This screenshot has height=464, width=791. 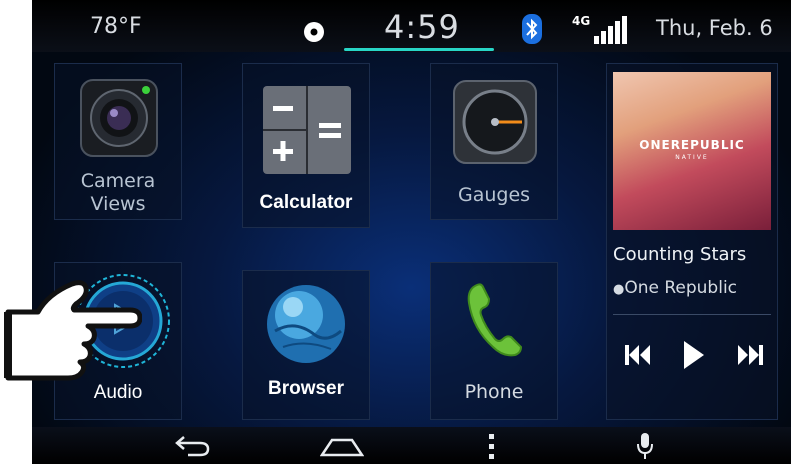 What do you see at coordinates (119, 118) in the screenshot?
I see `camera-icon` at bounding box center [119, 118].